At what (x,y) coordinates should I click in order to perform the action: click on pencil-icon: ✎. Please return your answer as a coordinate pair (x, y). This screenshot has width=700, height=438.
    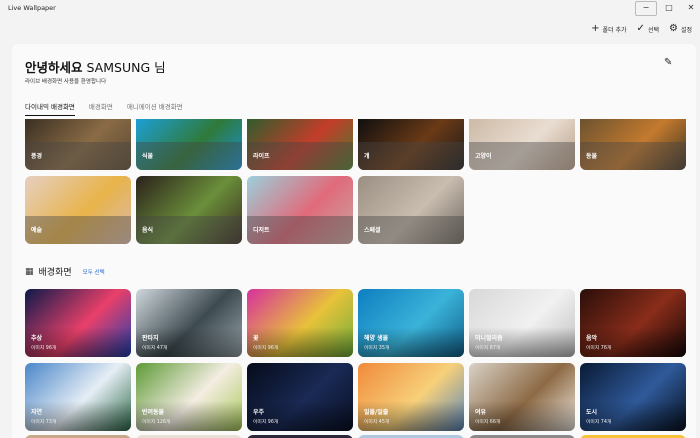
    Looking at the image, I should click on (668, 62).